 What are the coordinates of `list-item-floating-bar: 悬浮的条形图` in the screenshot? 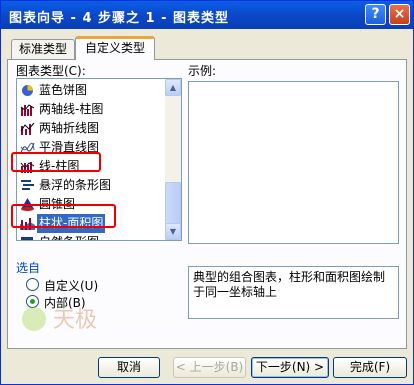 It's located at (92, 185).